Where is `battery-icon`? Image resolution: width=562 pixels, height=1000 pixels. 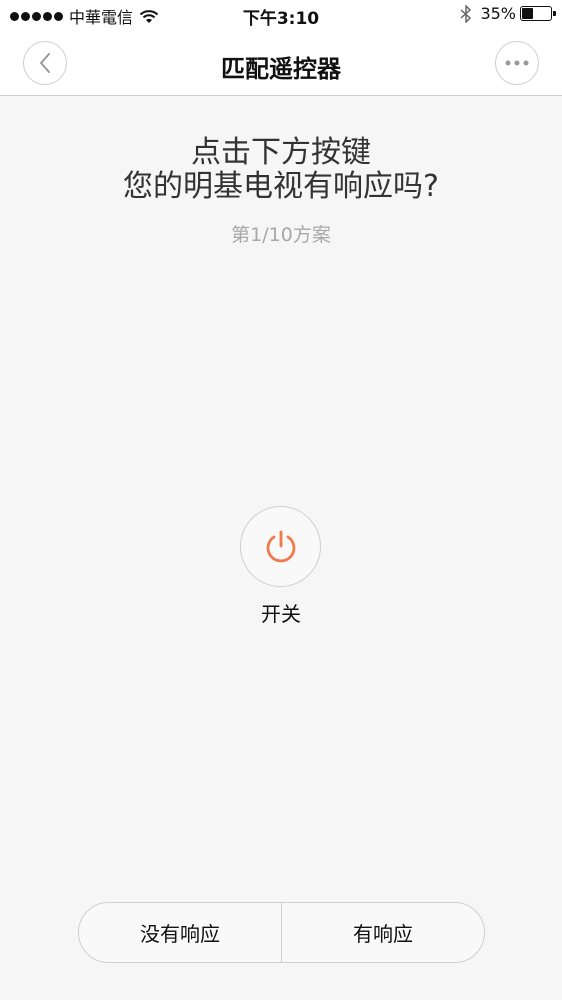 battery-icon is located at coordinates (538, 13).